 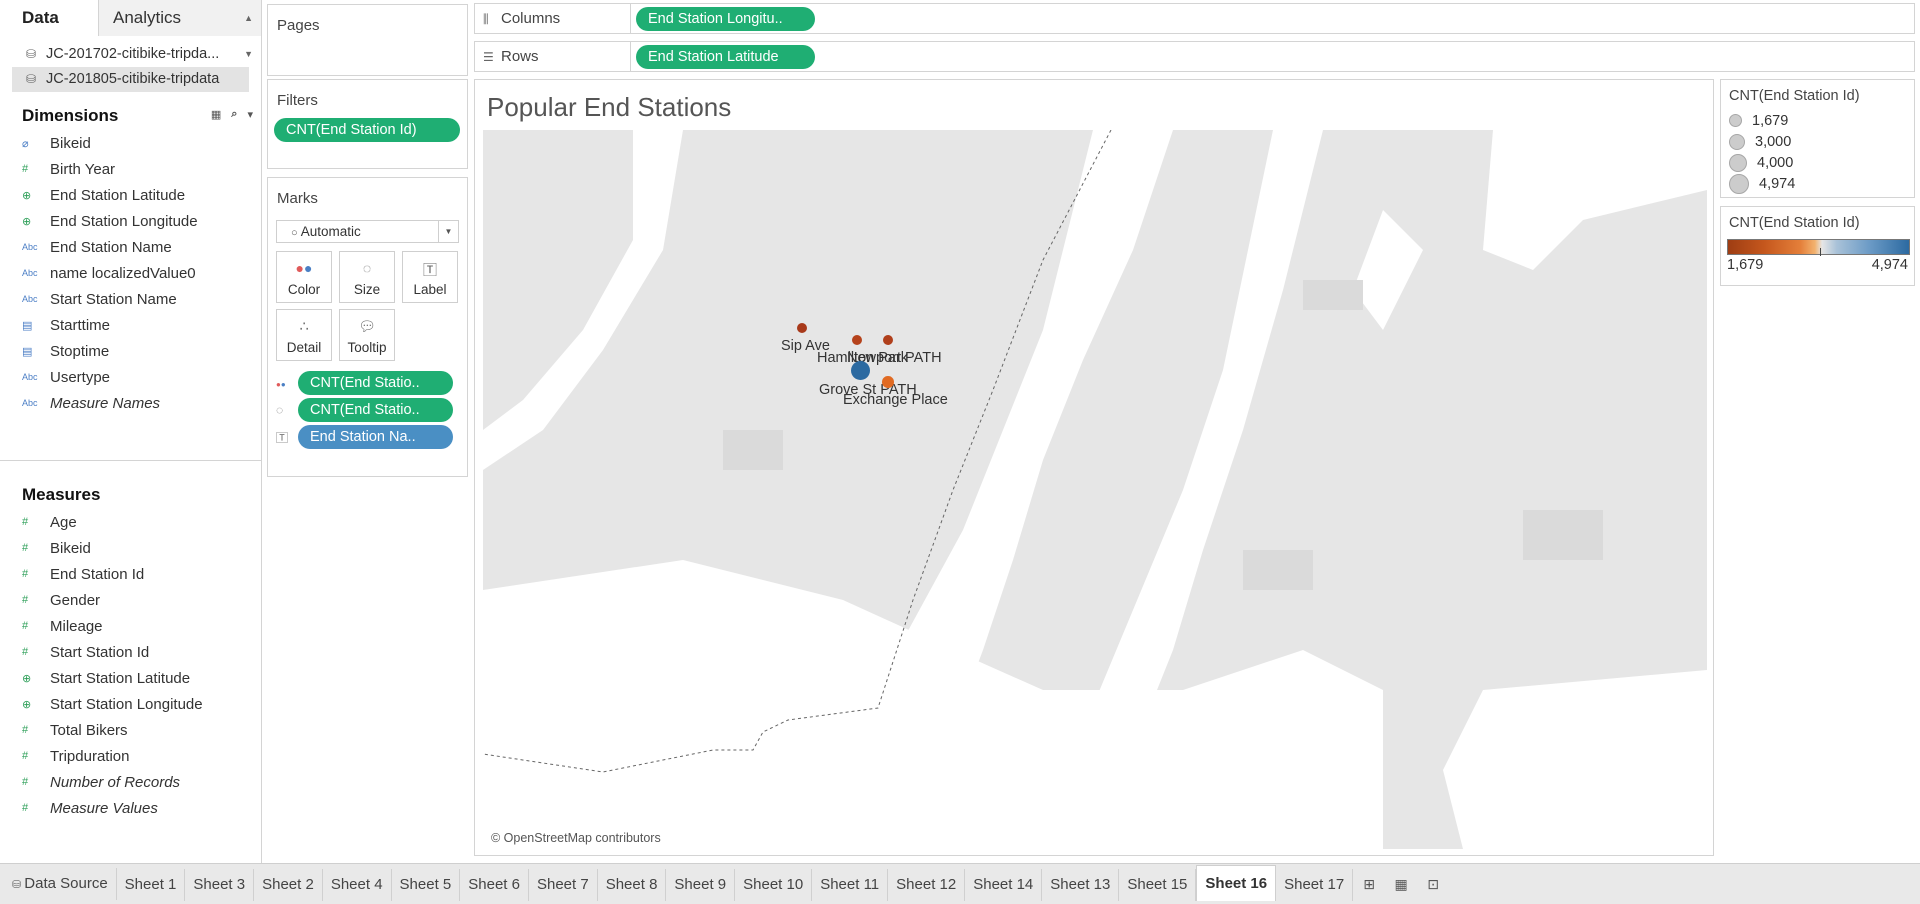 What do you see at coordinates (1081, 884) in the screenshot?
I see `sheet-tab: Sheet 13` at bounding box center [1081, 884].